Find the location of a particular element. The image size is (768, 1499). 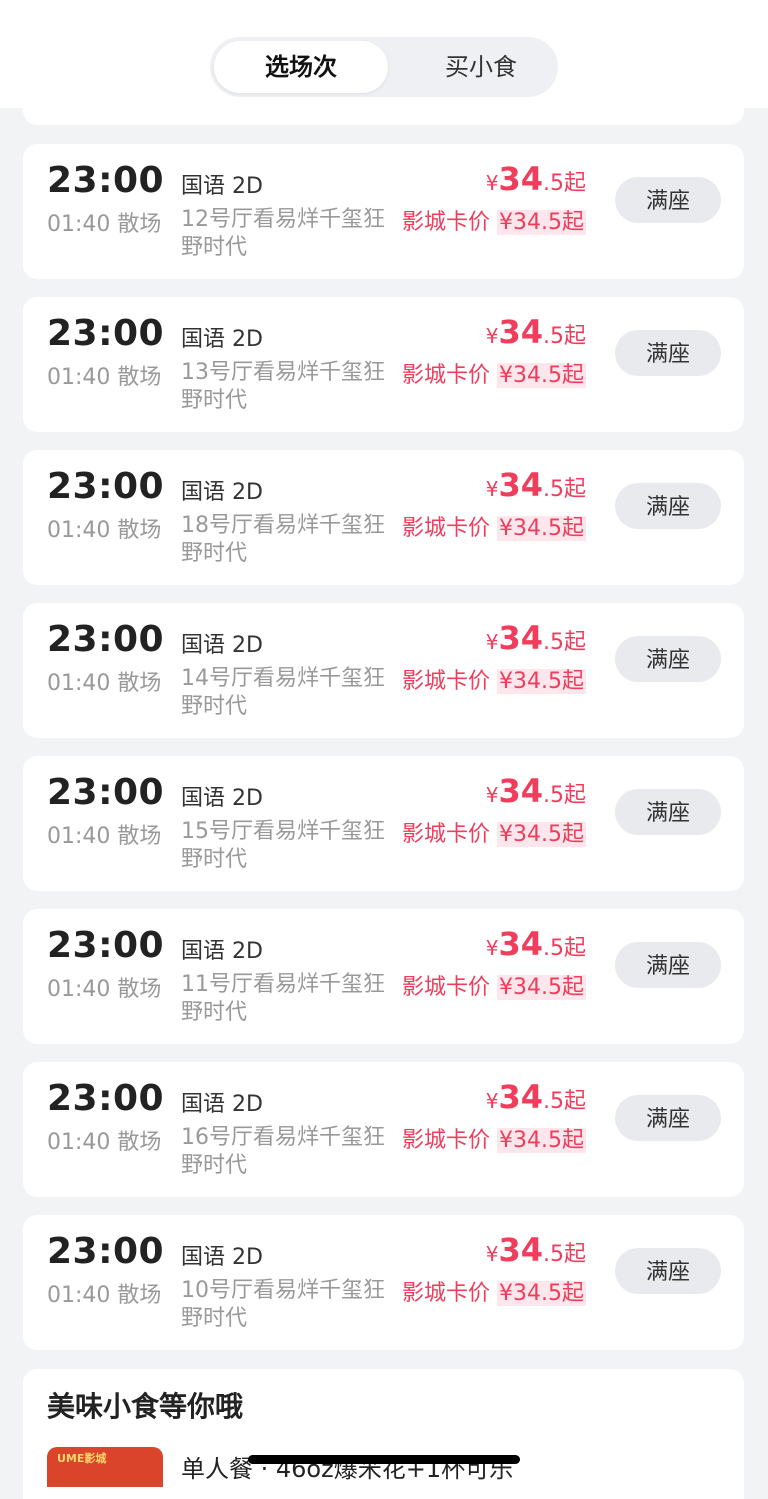

snacks-section: 美味小食等你哦 UME影城 单人餐 · 46oz爆米花+1杯可乐 is located at coordinates (383, 1434).